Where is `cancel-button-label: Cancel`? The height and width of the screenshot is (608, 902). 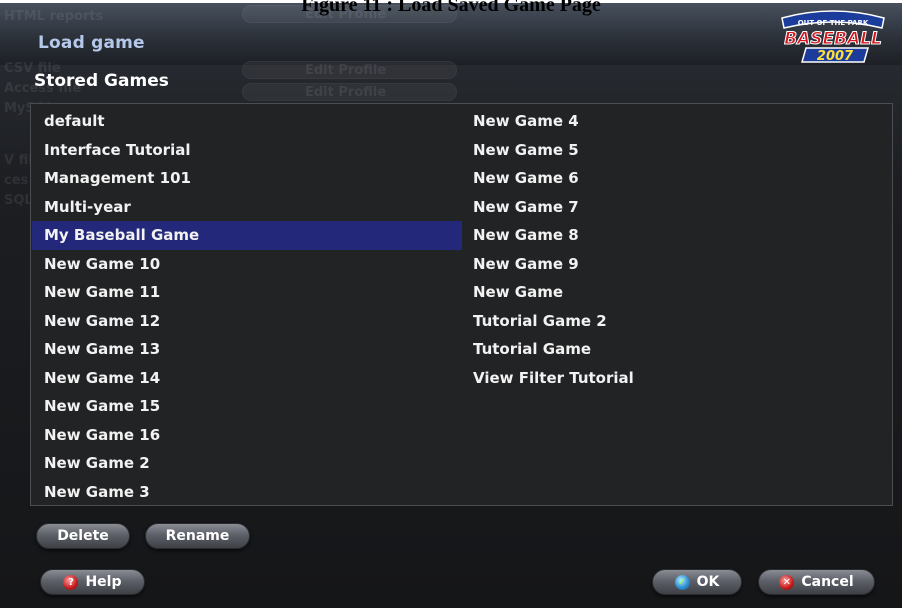 cancel-button-label: Cancel is located at coordinates (827, 582).